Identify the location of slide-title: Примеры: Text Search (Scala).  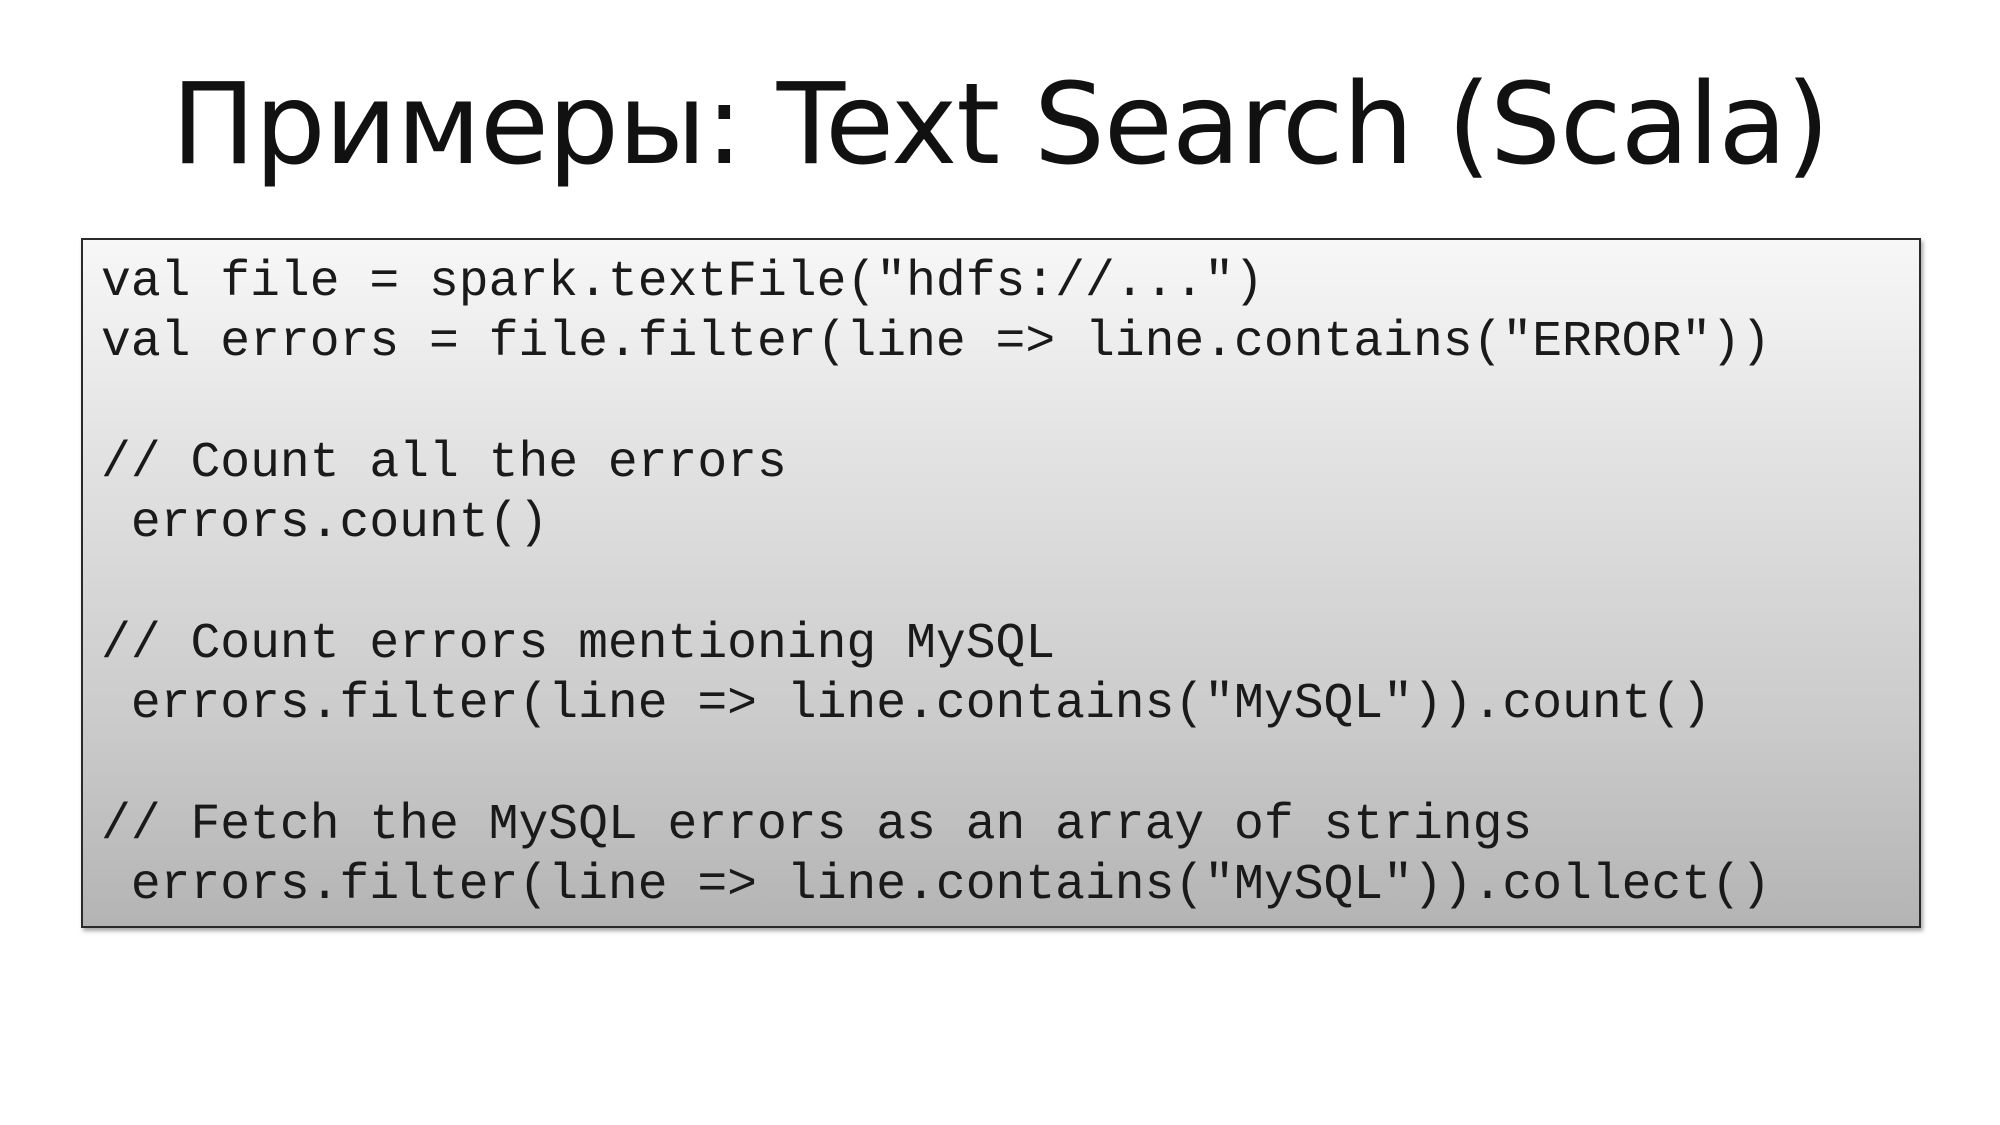
(1000, 125).